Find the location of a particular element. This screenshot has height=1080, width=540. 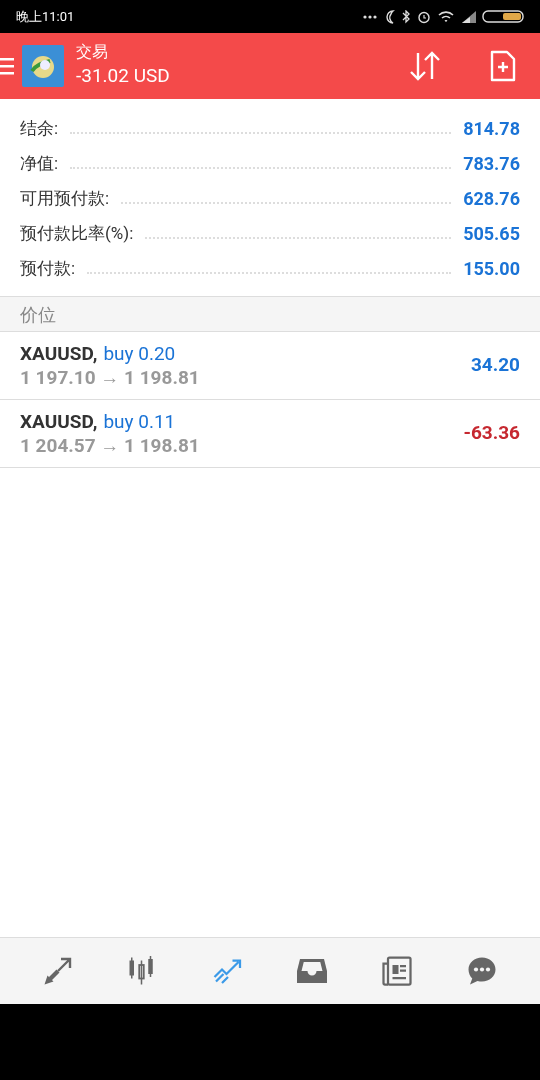

wifi-icon is located at coordinates (446, 16).